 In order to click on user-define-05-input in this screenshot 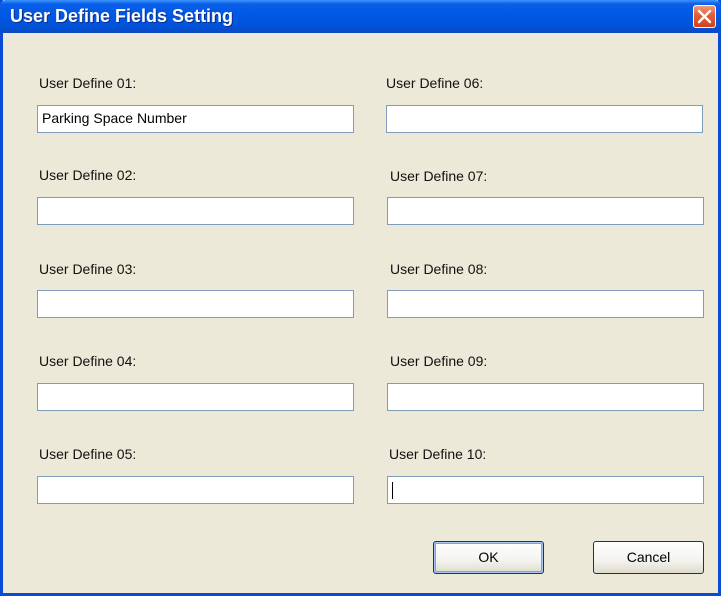, I will do `click(195, 490)`.